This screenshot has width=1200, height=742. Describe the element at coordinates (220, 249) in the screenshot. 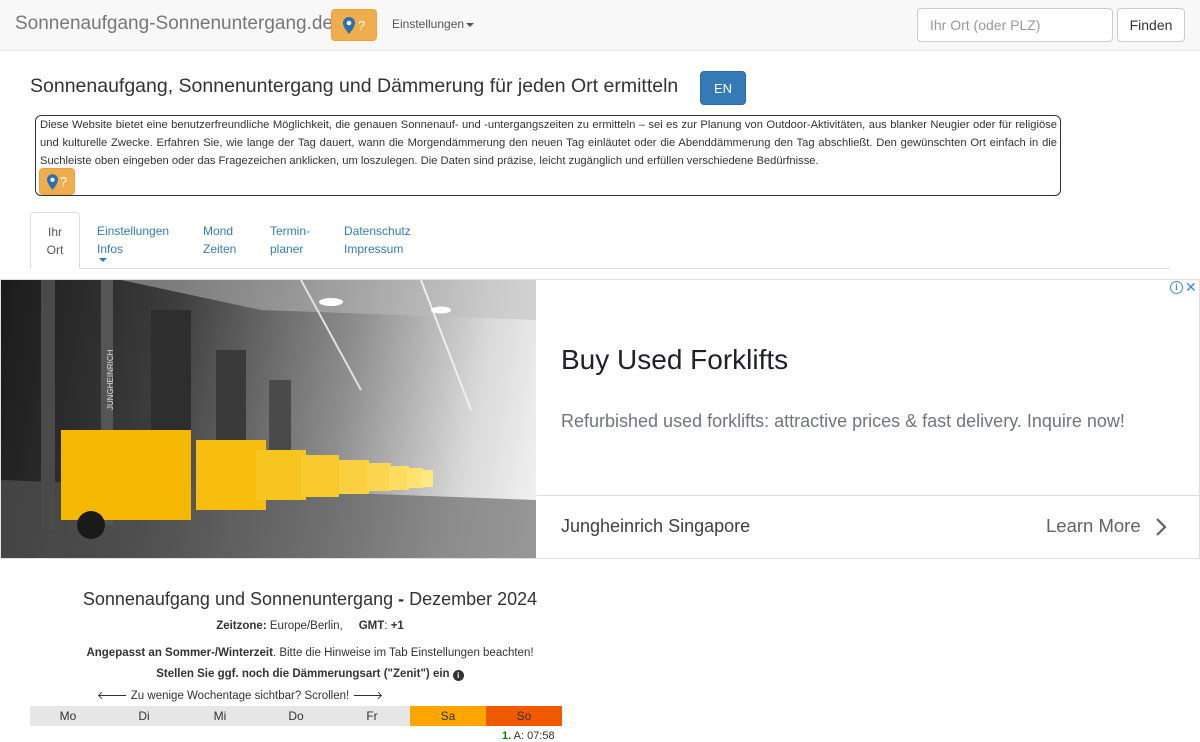

I see `tab-label-line2: Zeiten` at that location.